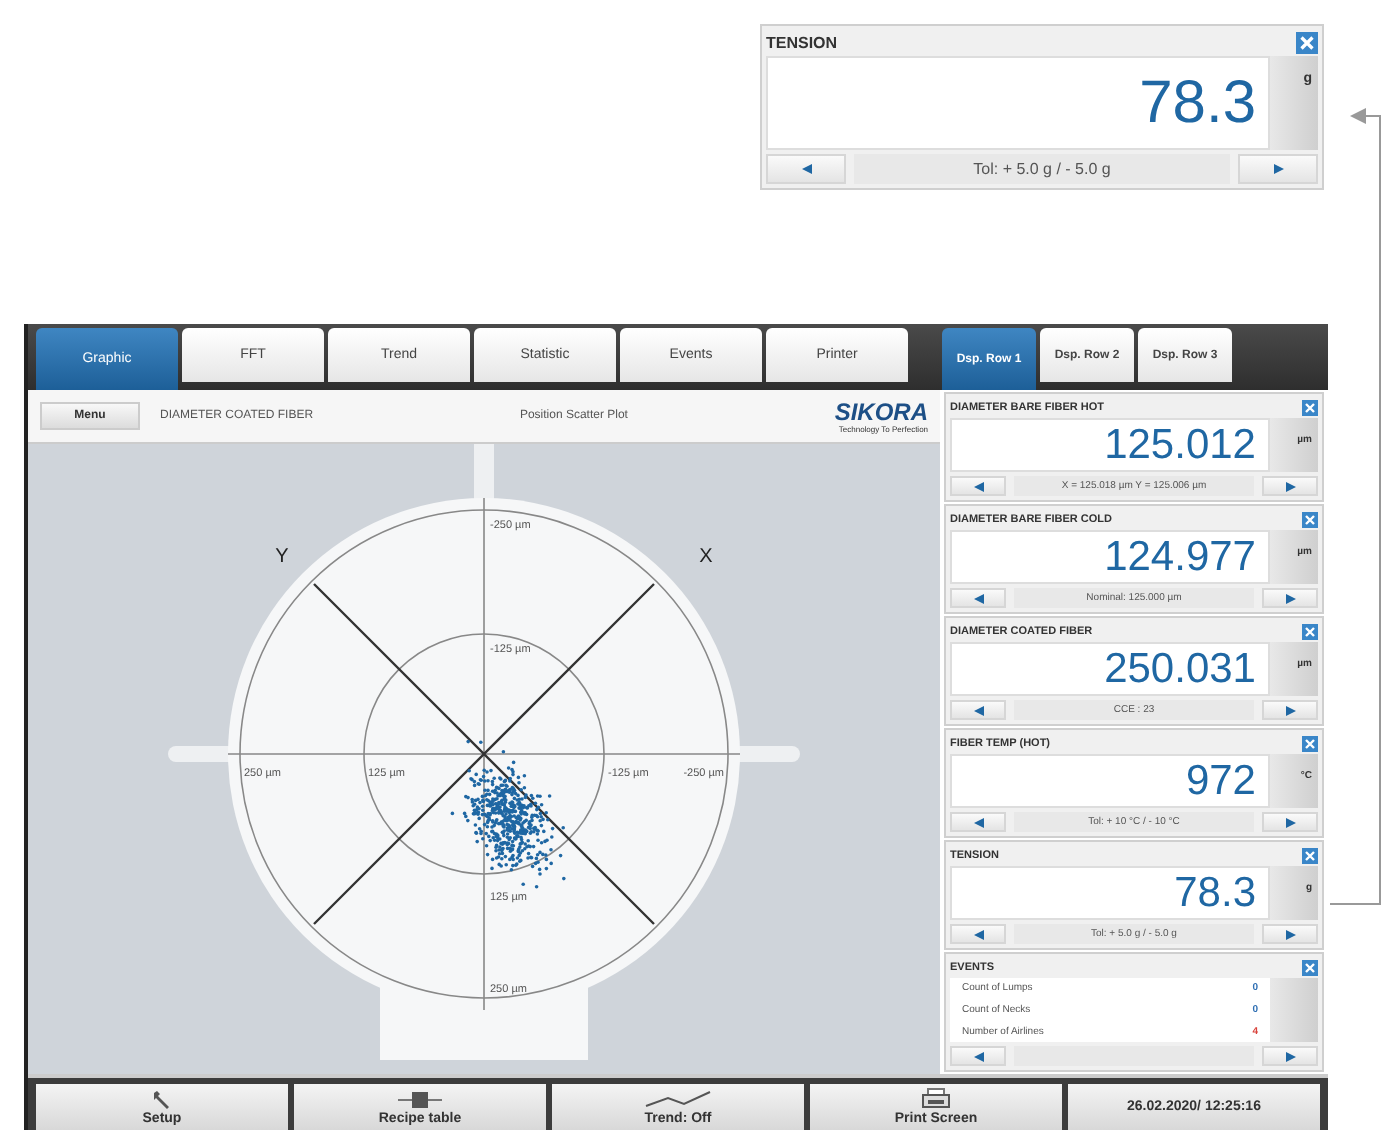  What do you see at coordinates (162, 1099) in the screenshot?
I see `wrench-icon` at bounding box center [162, 1099].